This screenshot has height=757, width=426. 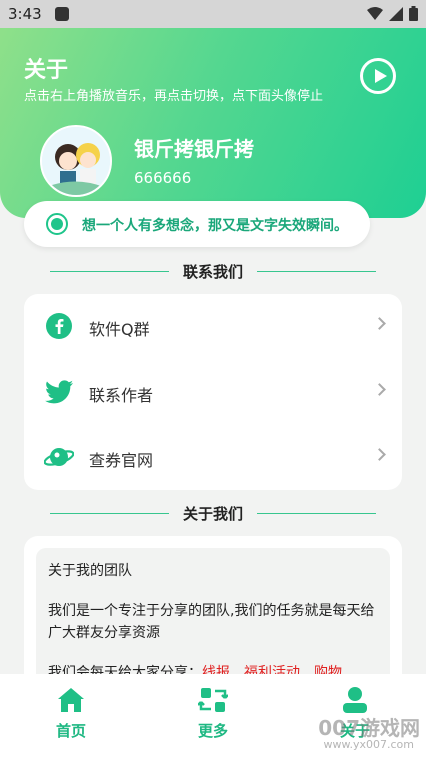 What do you see at coordinates (213, 14) in the screenshot?
I see `status-bar: 3:43` at bounding box center [213, 14].